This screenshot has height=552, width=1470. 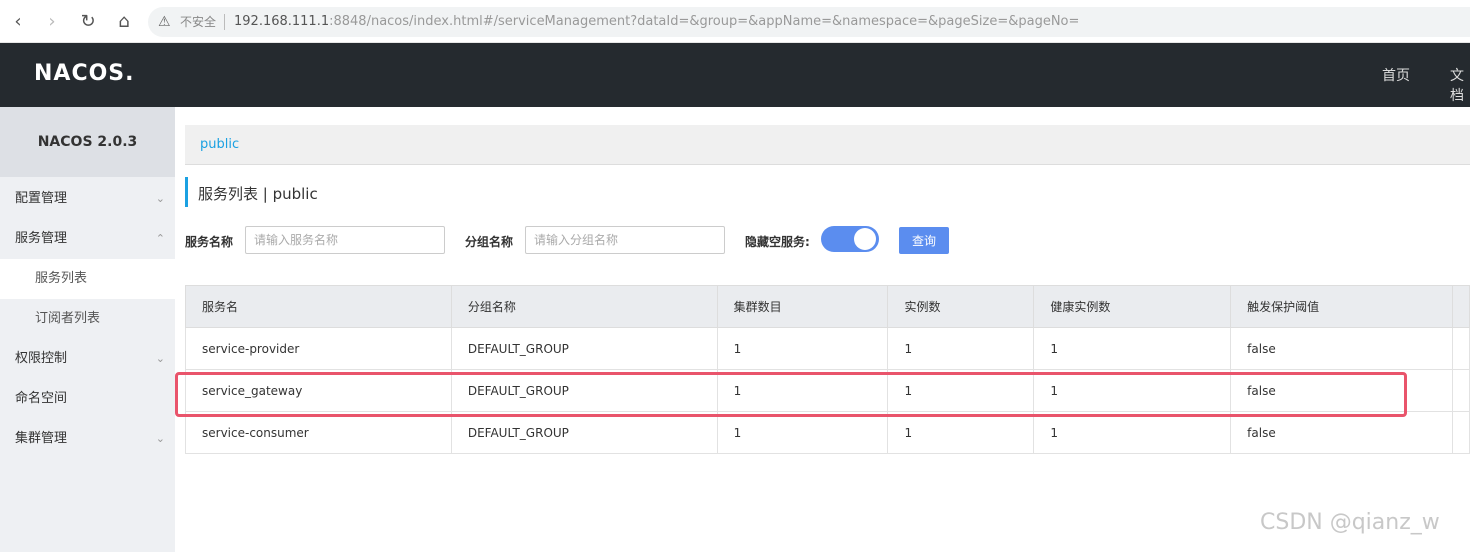 What do you see at coordinates (625, 240) in the screenshot?
I see `group-name-input` at bounding box center [625, 240].